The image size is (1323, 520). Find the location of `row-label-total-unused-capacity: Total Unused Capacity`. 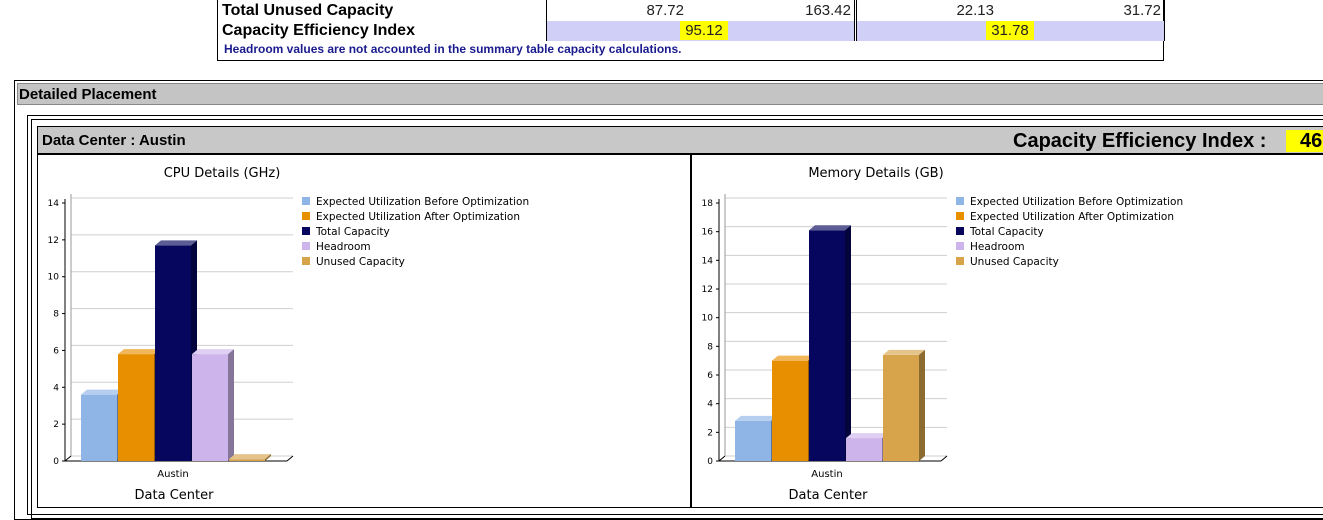

row-label-total-unused-capacity: Total Unused Capacity is located at coordinates (308, 10).